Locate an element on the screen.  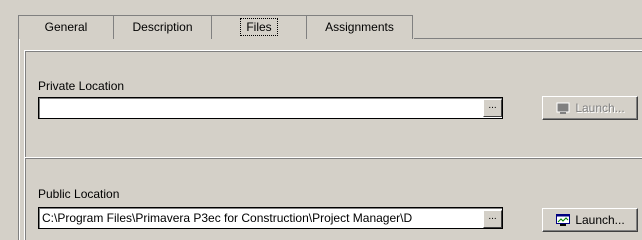
tab-files: Files is located at coordinates (259, 27).